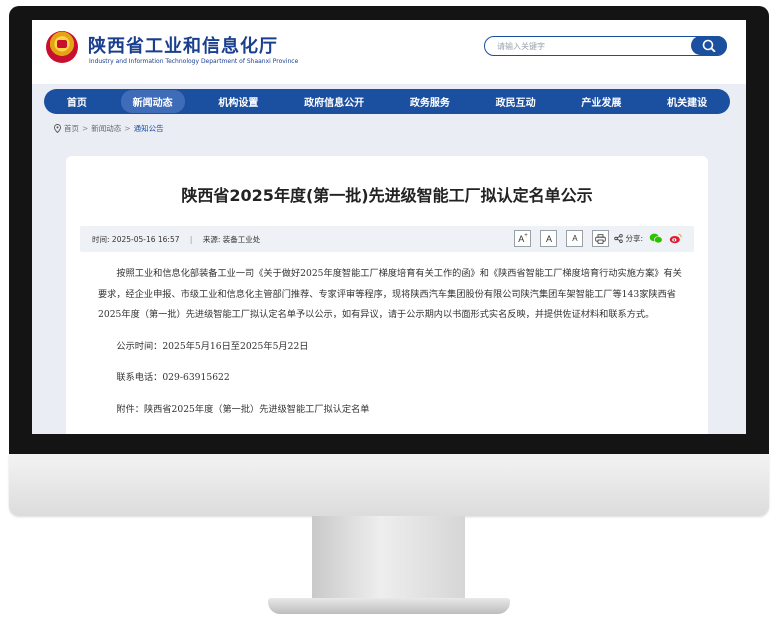 Image resolution: width=778 pixels, height=624 pixels. Describe the element at coordinates (77, 101) in the screenshot. I see `nav-item-home: 首页` at that location.